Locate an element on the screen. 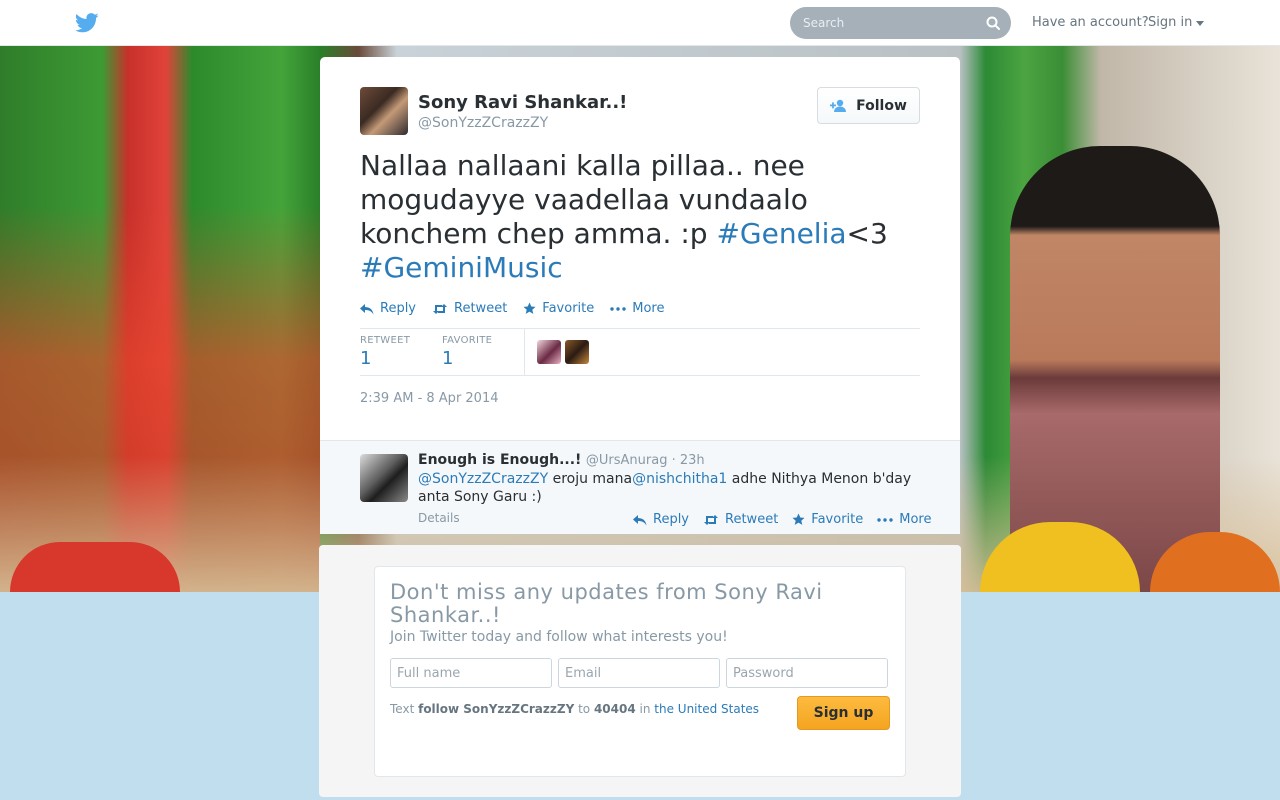  follow-label: Follow is located at coordinates (881, 105).